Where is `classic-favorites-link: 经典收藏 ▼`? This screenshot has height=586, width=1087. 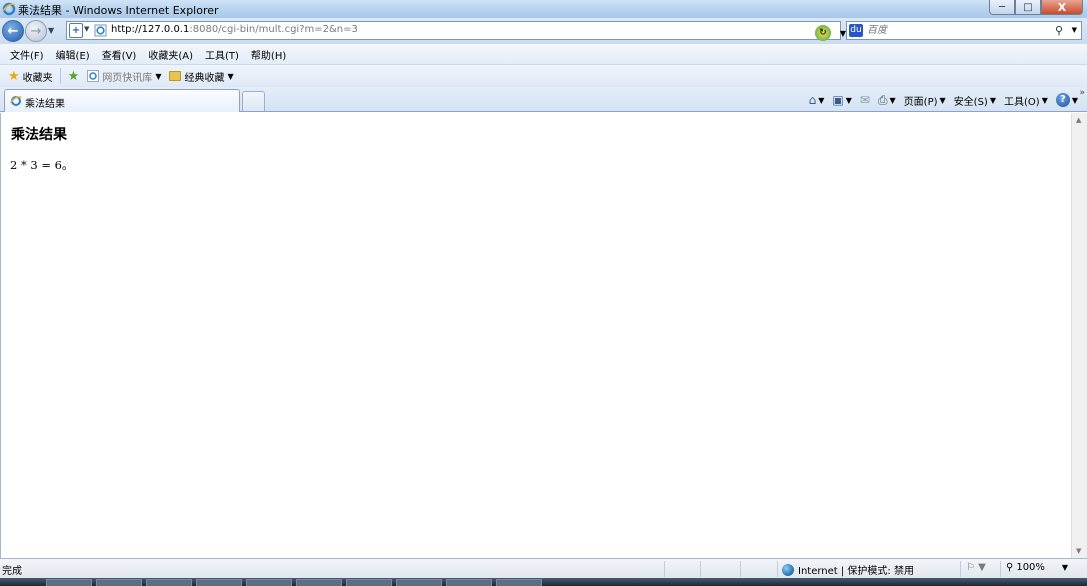
classic-favorites-link: 经典收藏 ▼ is located at coordinates (201, 76).